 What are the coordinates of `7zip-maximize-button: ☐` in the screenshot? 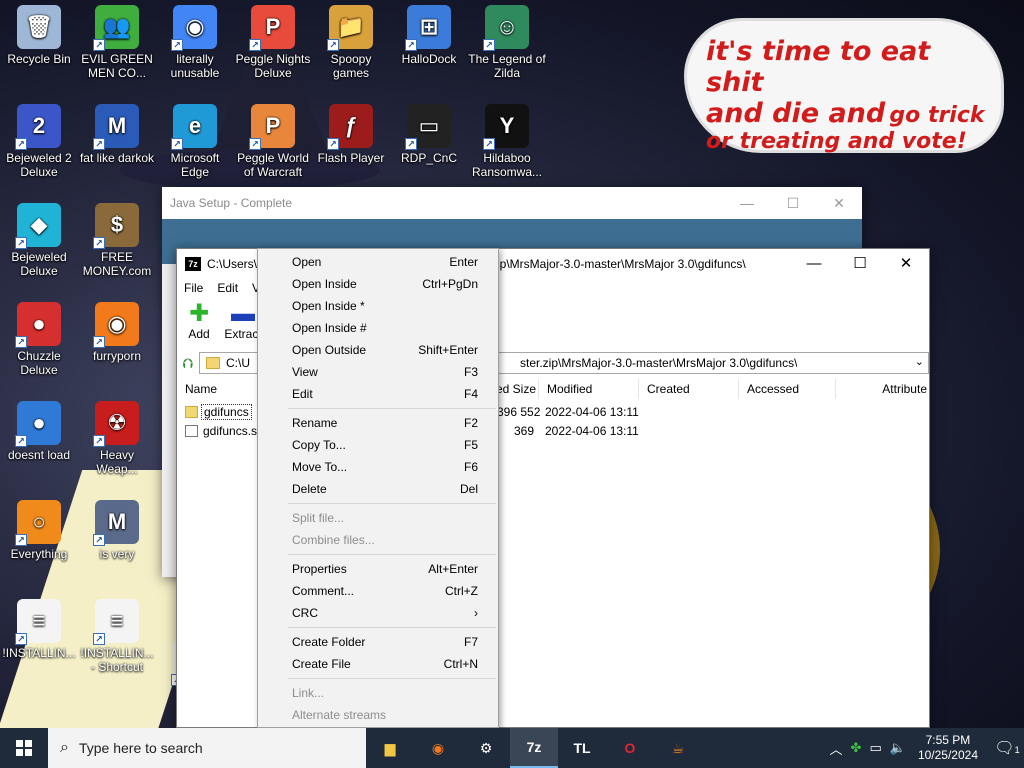 It's located at (860, 264).